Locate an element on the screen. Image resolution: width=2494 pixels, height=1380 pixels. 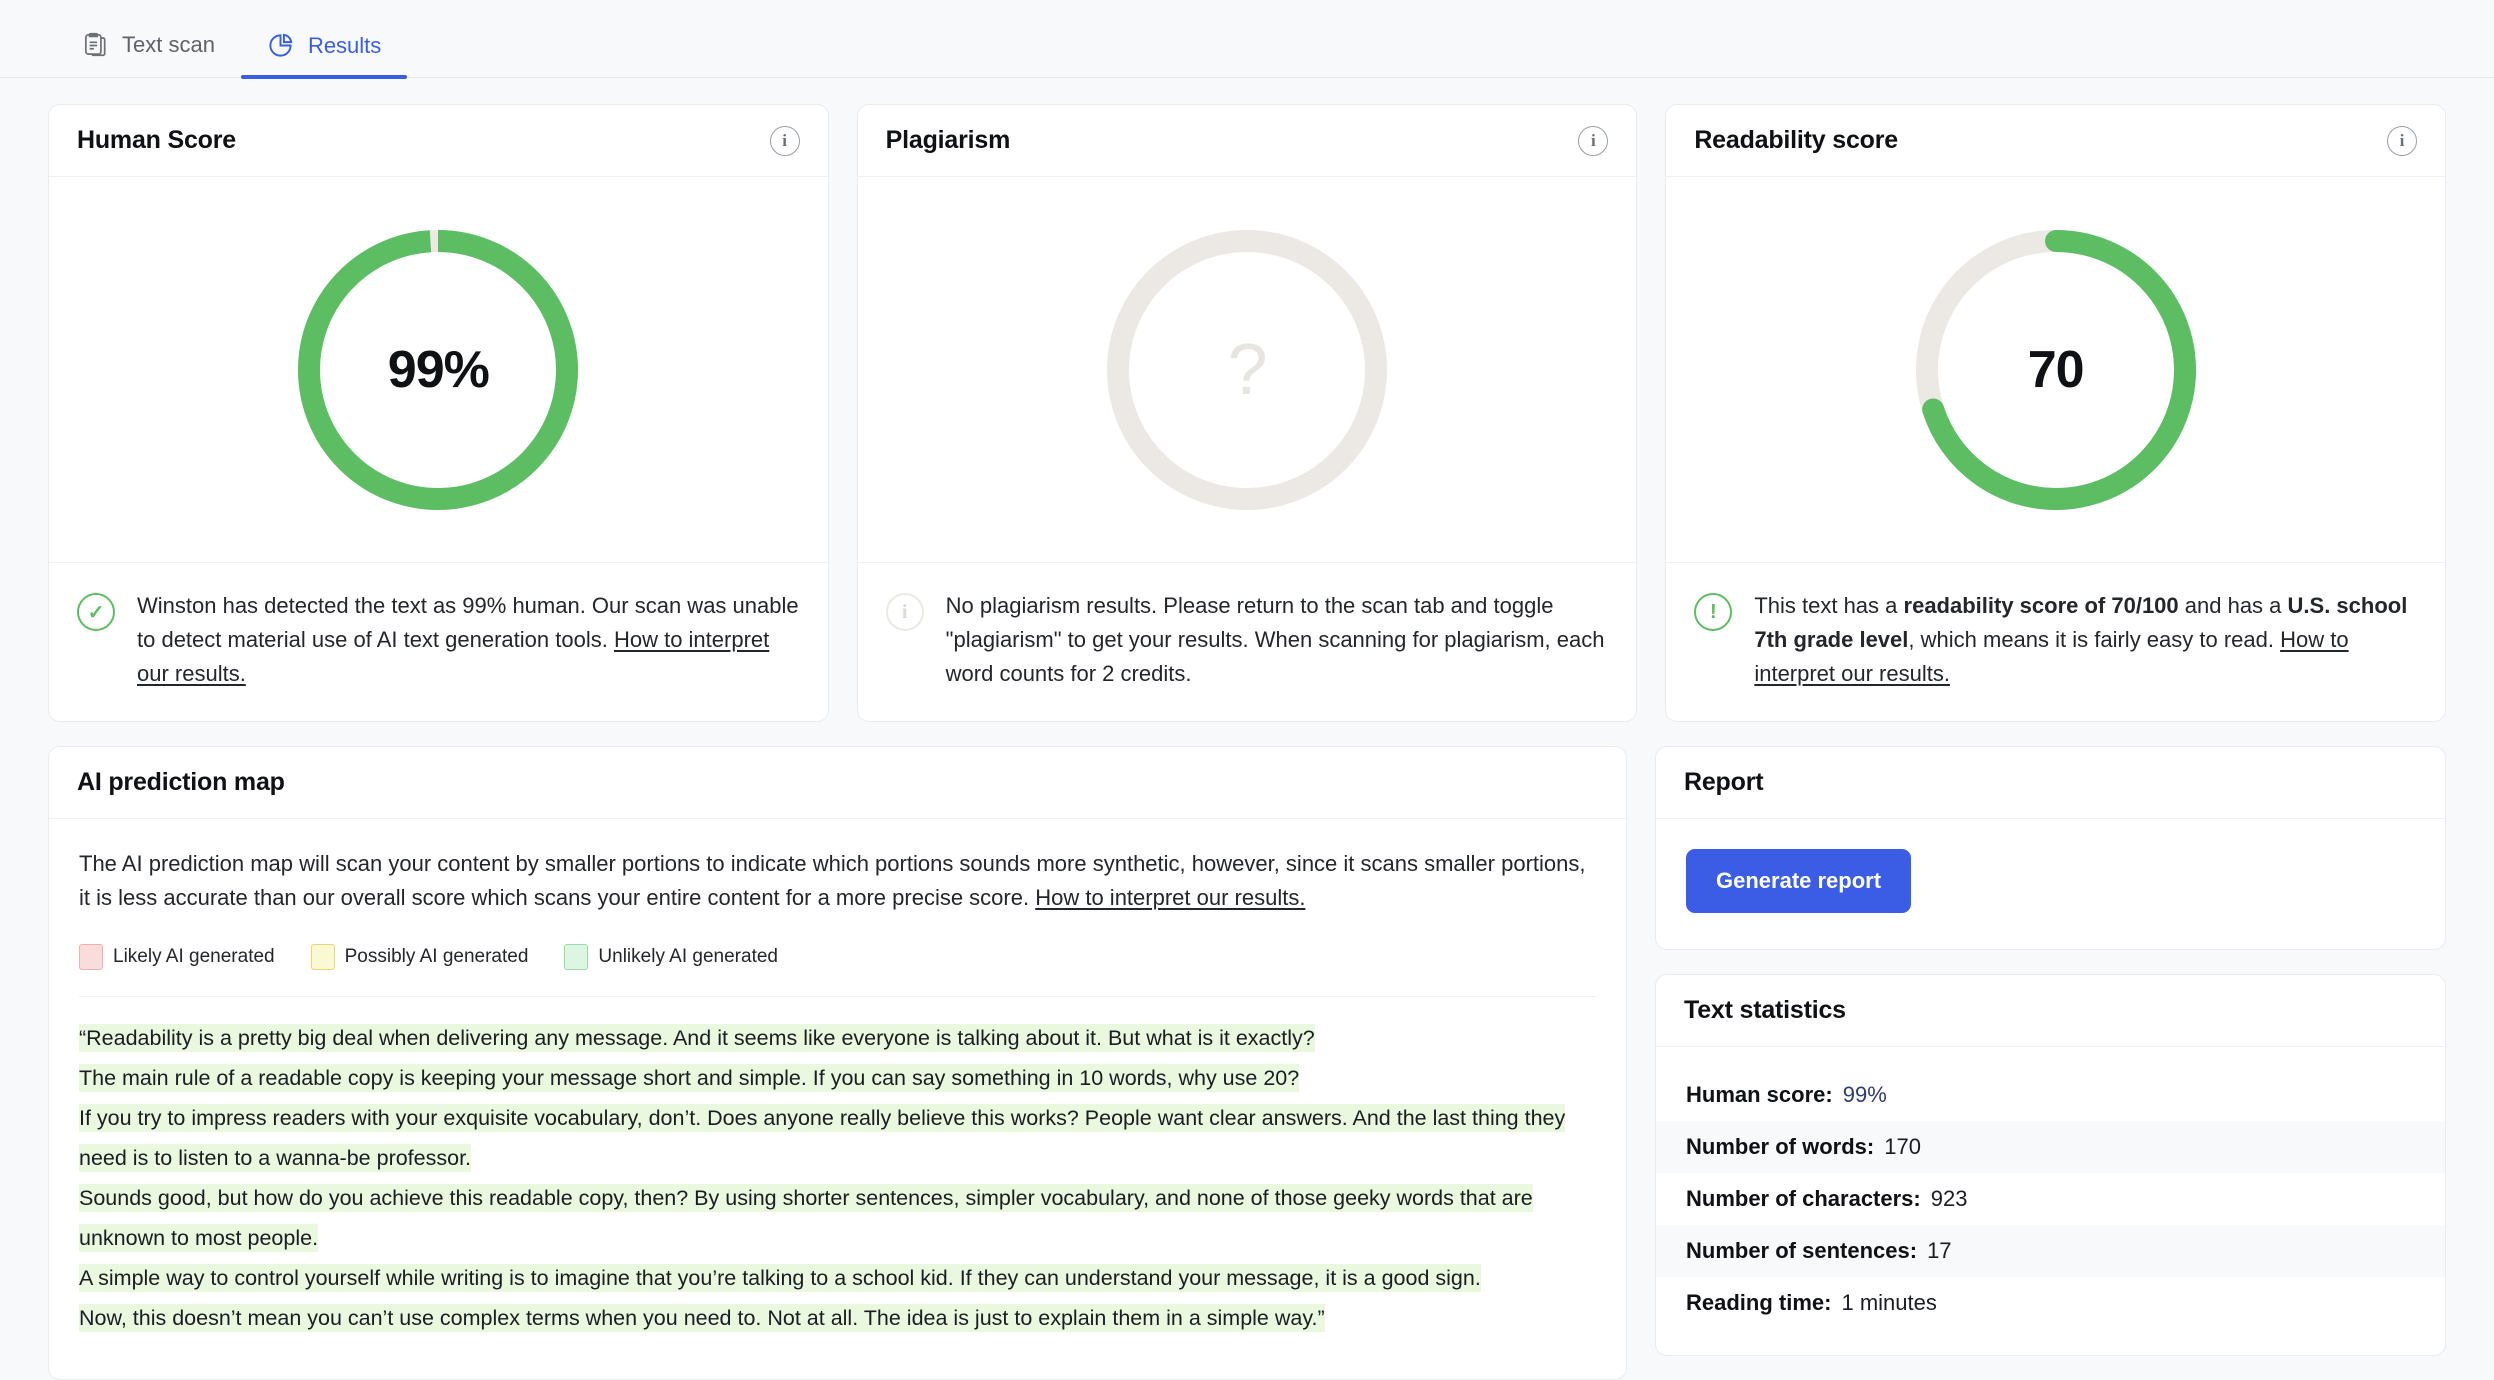
legend-item-unlikely: Unlikely AI generated is located at coordinates (671, 957).